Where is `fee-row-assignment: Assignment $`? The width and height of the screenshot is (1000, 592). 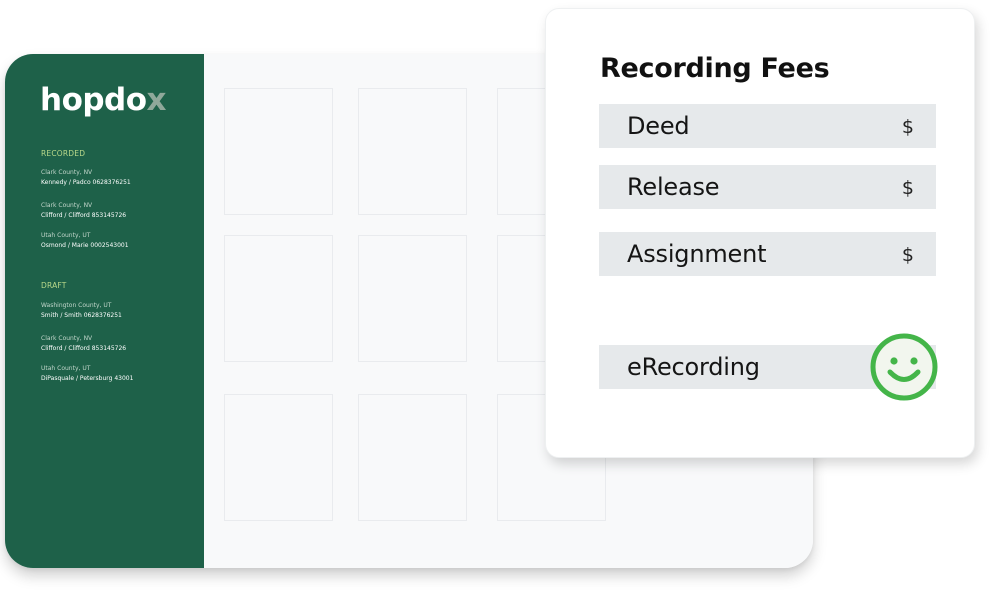 fee-row-assignment: Assignment $ is located at coordinates (767, 254).